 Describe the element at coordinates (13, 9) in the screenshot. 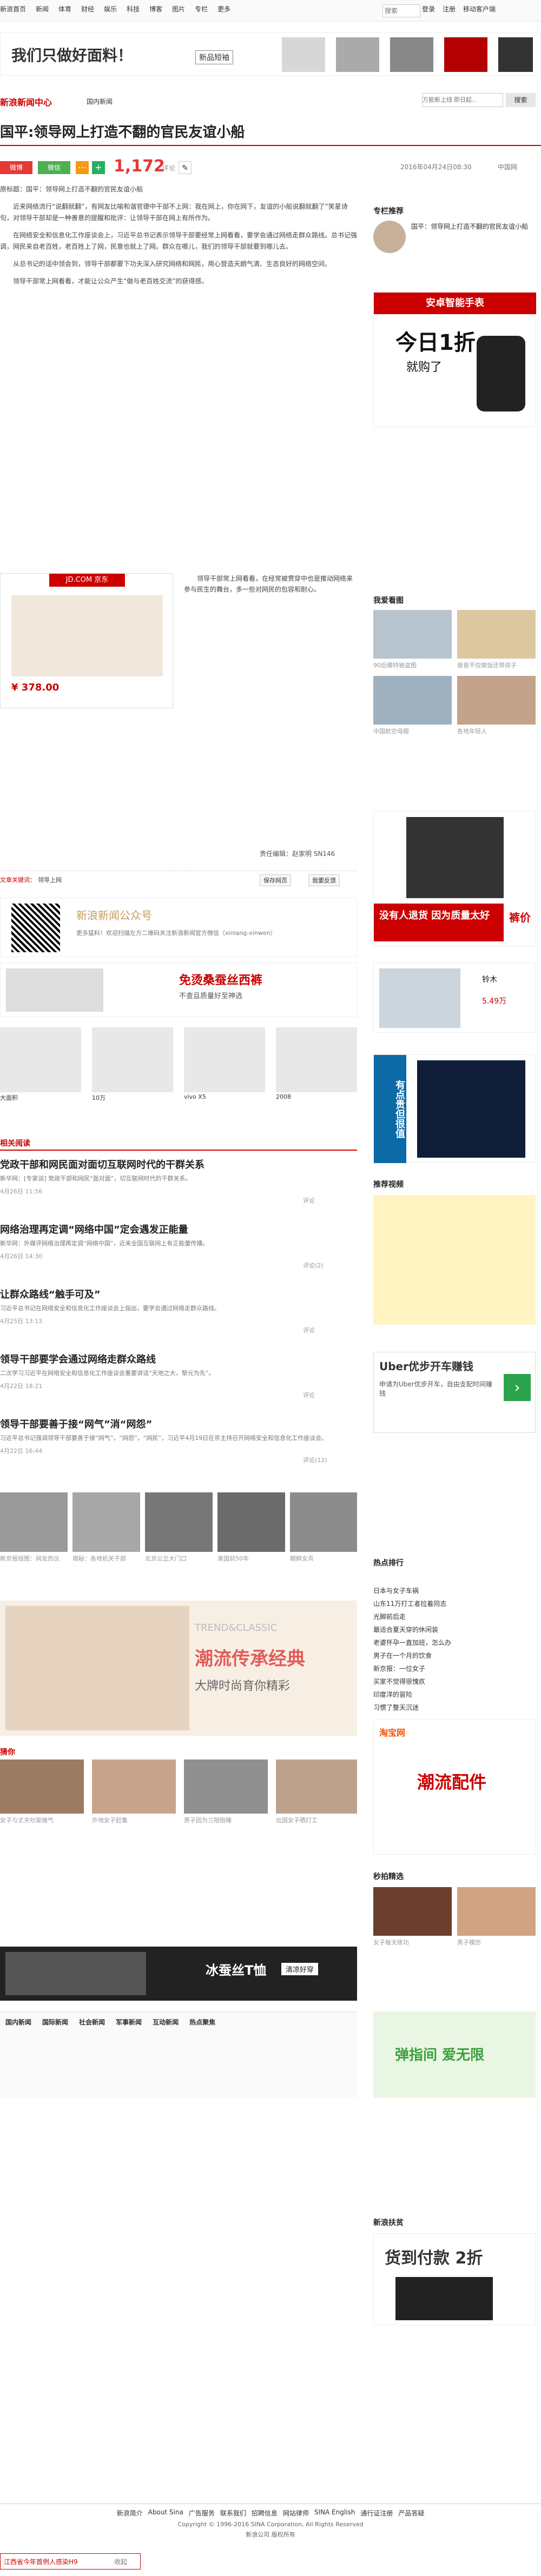

I see `nav-link: 新浪首页` at that location.